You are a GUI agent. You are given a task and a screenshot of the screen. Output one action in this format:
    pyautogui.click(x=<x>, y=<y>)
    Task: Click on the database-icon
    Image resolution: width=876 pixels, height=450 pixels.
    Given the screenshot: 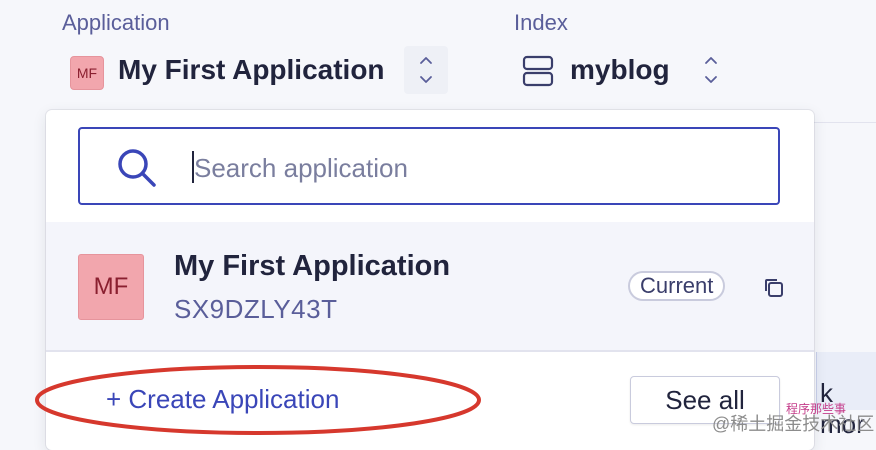 What is the action you would take?
    pyautogui.click(x=538, y=71)
    